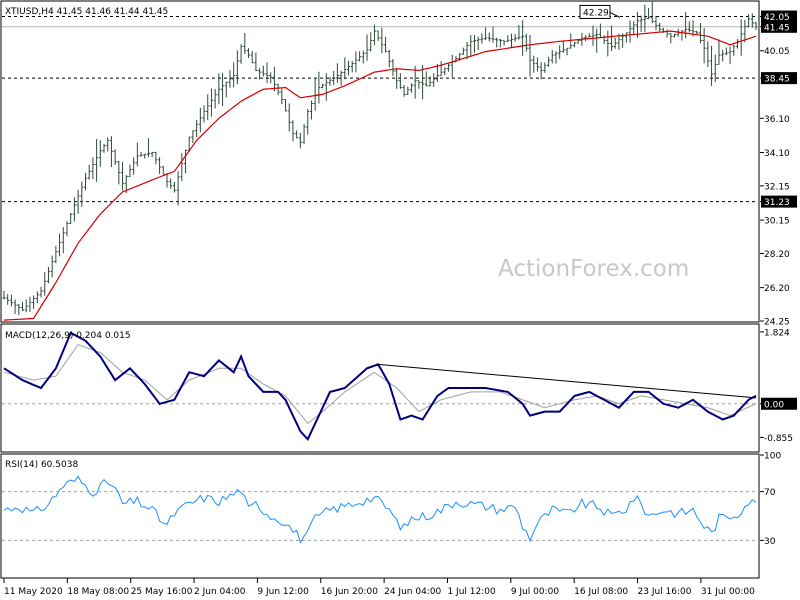 The image size is (800, 600). What do you see at coordinates (778, 439) in the screenshot?
I see `macd-axis-tick-label-2: -0.855` at bounding box center [778, 439].